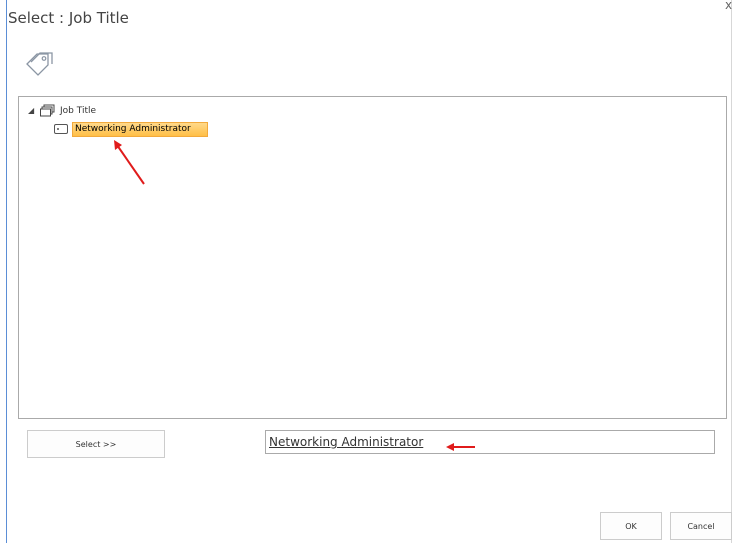 The image size is (734, 543). I want to click on collapse-toggle-icon: ◢, so click(32, 111).